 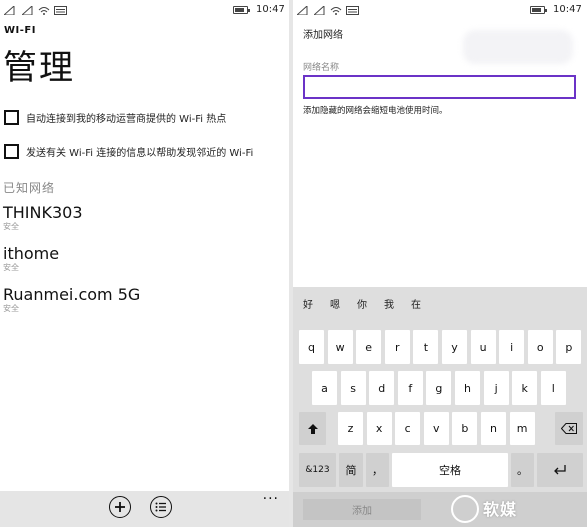 I want to click on network-item: Ruanmei.com 5G 安全, so click(x=71, y=300).